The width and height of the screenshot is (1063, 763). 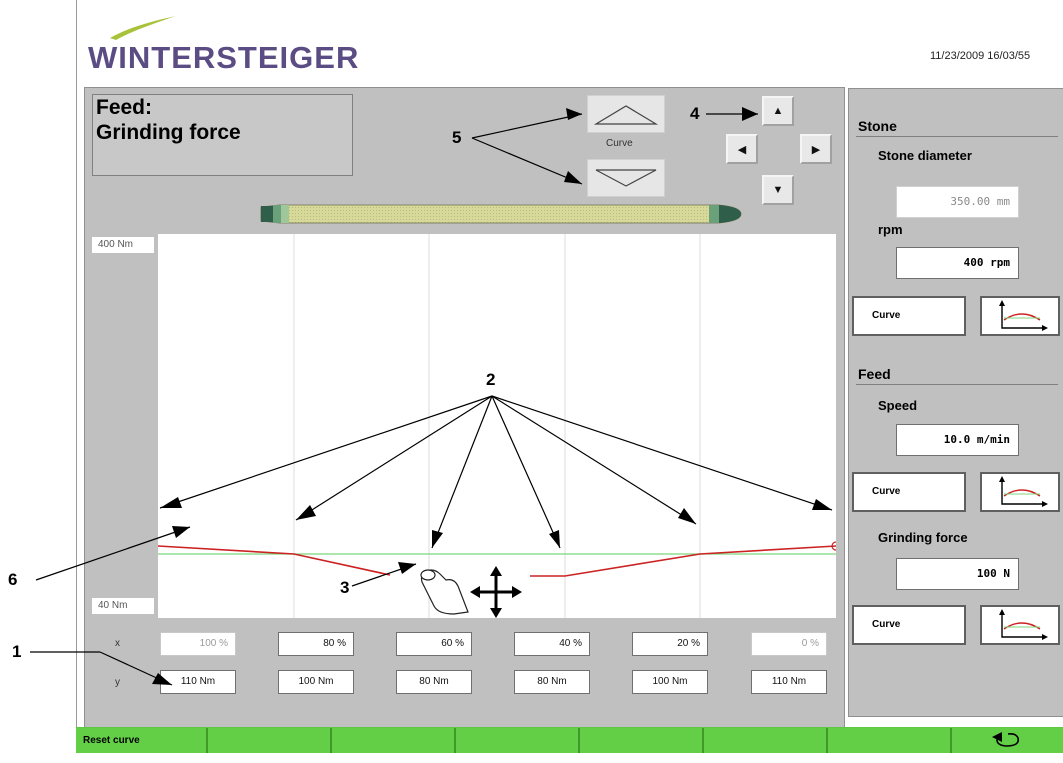 I want to click on callout-5: 5, so click(x=457, y=137).